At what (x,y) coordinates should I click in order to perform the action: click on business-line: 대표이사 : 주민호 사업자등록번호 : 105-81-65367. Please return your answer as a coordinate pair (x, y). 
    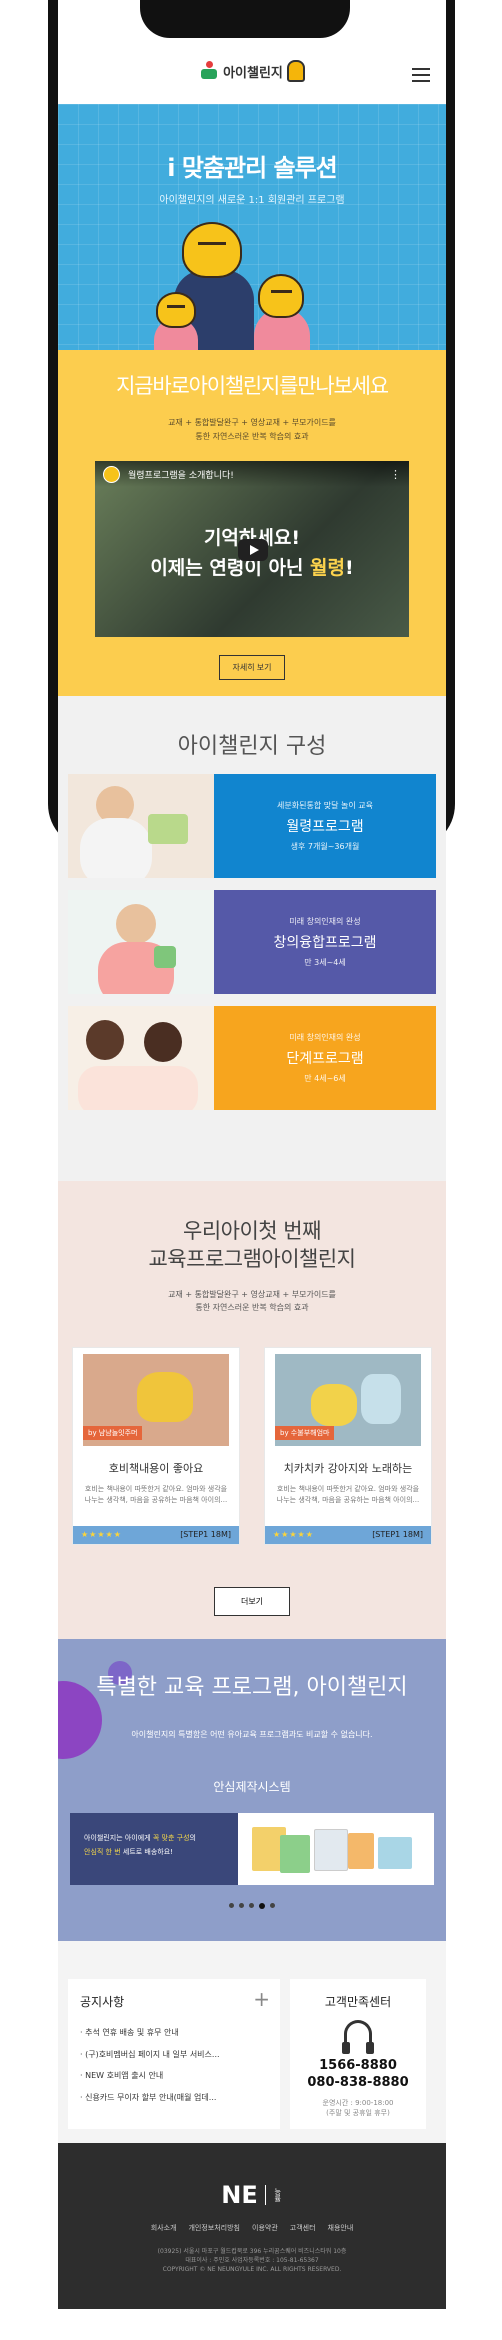
    Looking at the image, I should click on (252, 2260).